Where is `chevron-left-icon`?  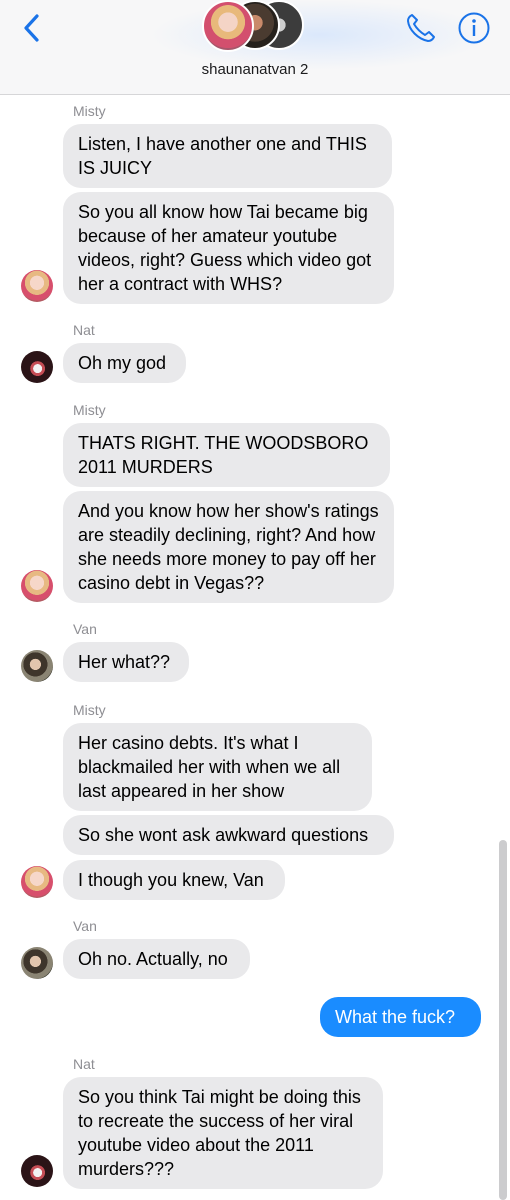 chevron-left-icon is located at coordinates (31, 28).